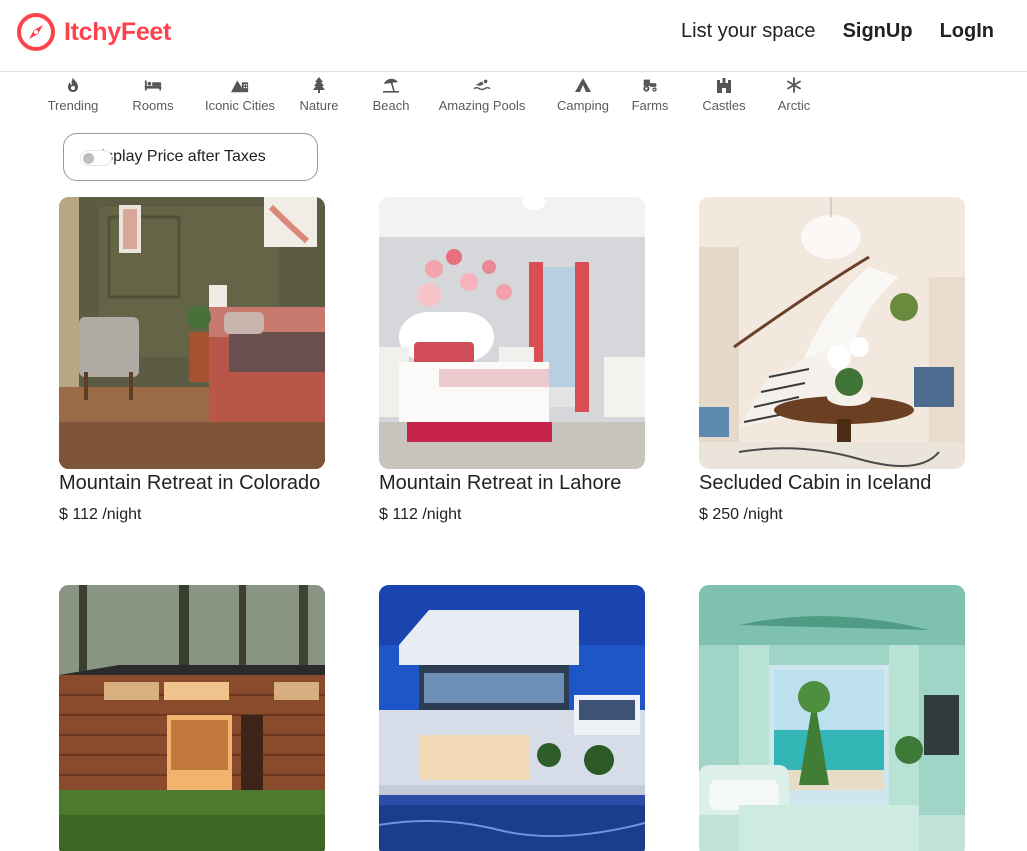 This screenshot has width=1027, height=851. I want to click on snowflake-icon, so click(794, 85).